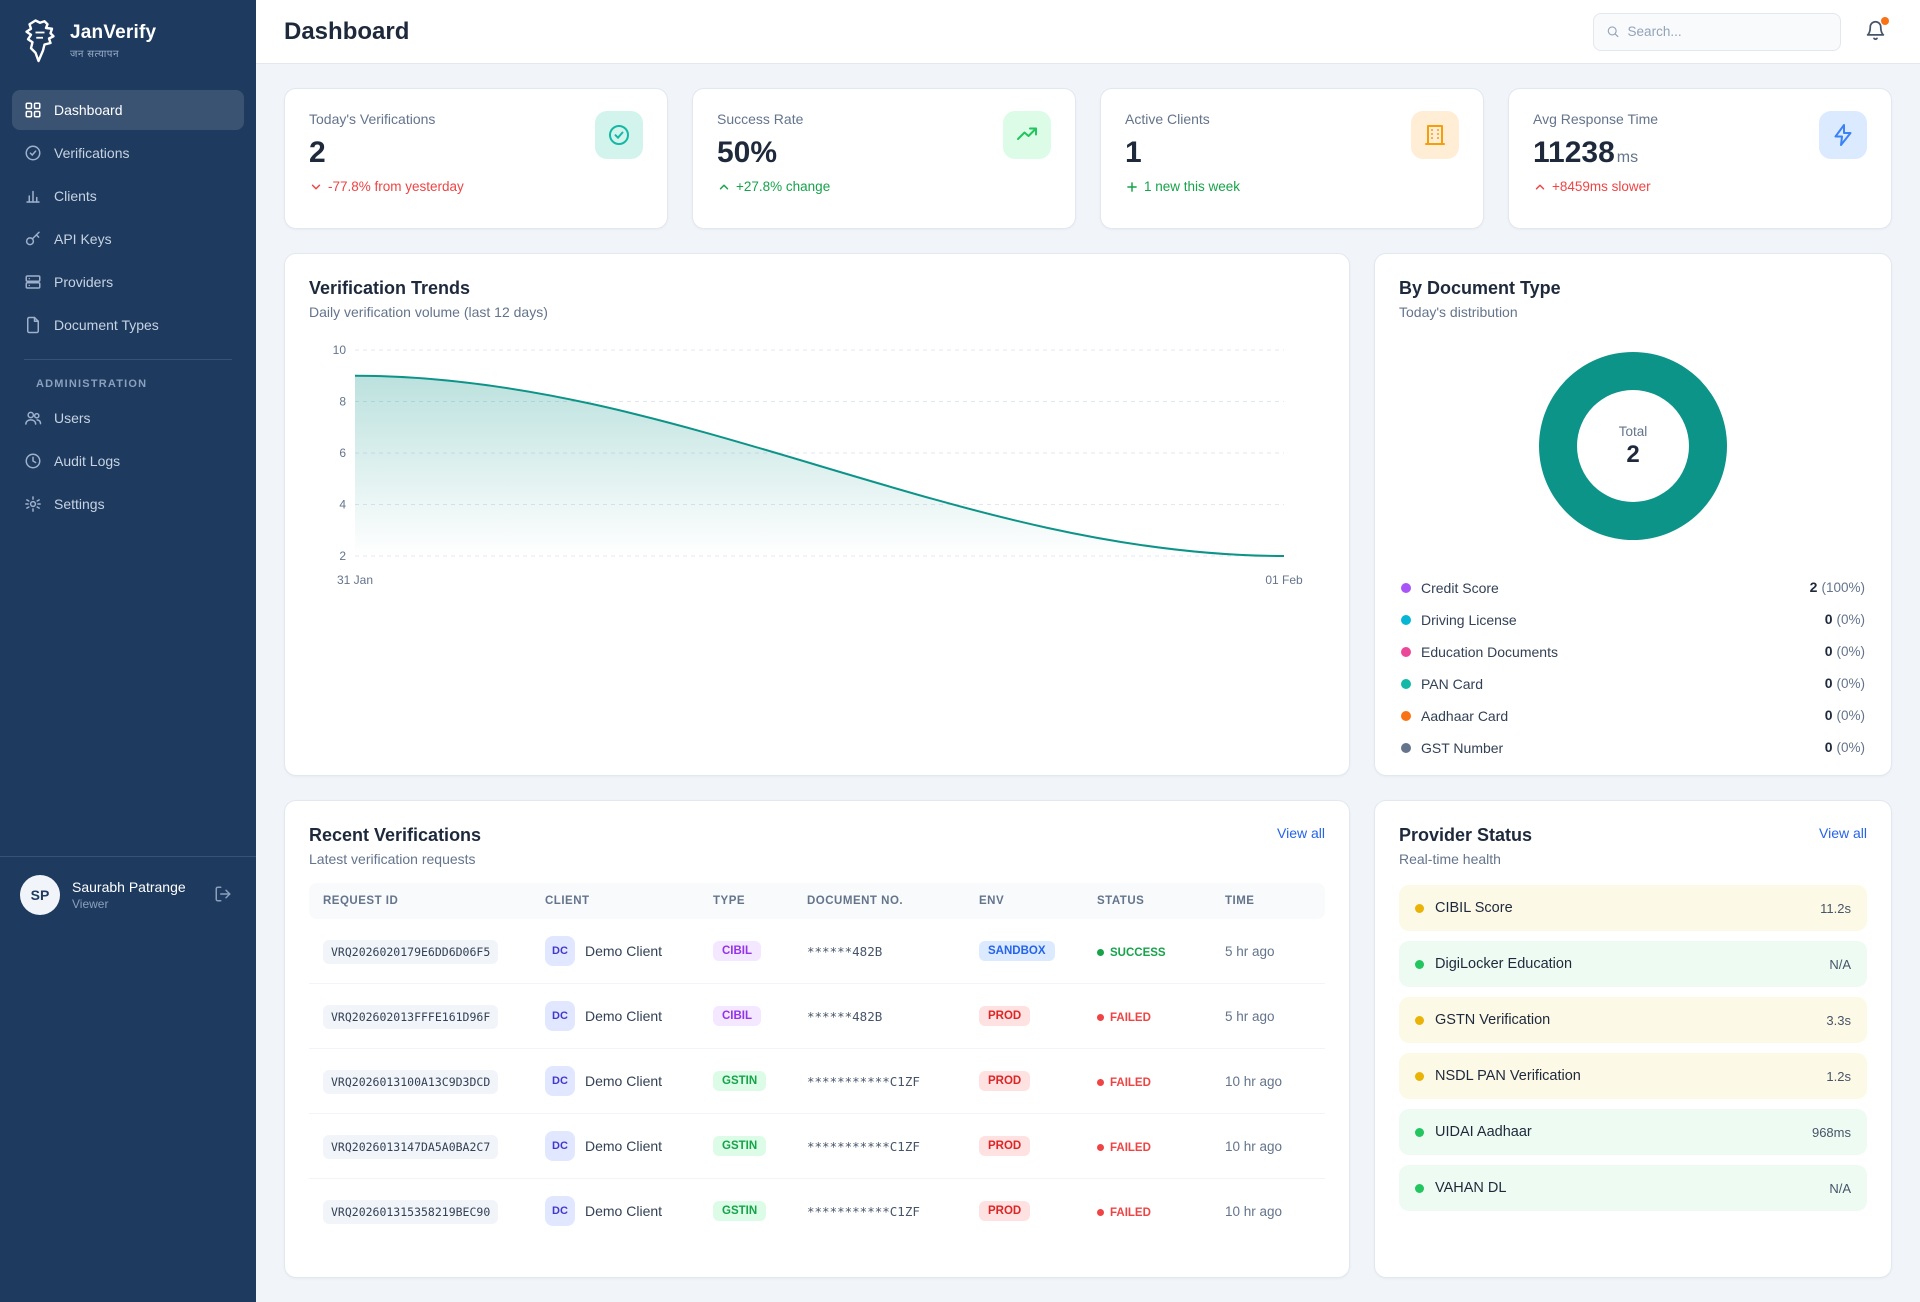 This screenshot has width=1920, height=1302. Describe the element at coordinates (128, 504) in the screenshot. I see `sidebar-item-settings: Settings` at that location.